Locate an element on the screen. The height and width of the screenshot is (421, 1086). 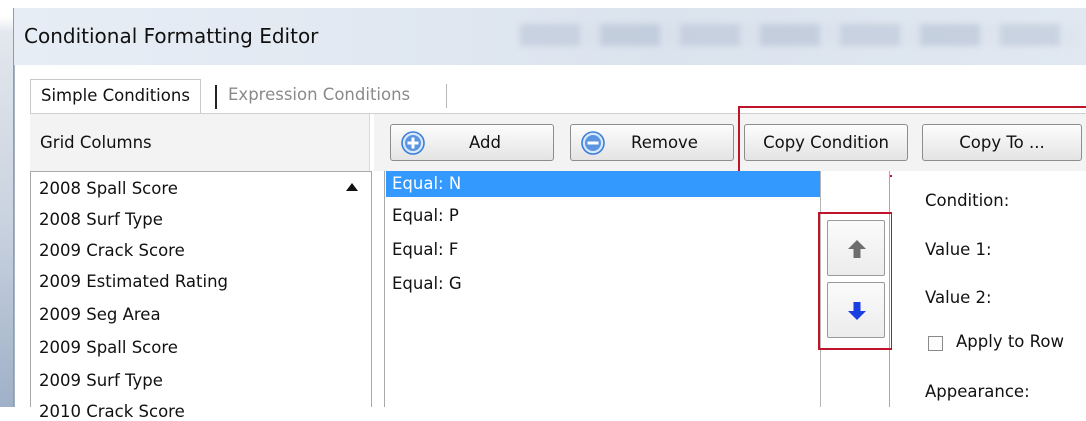
titlebar-blurred-background is located at coordinates (800, 35).